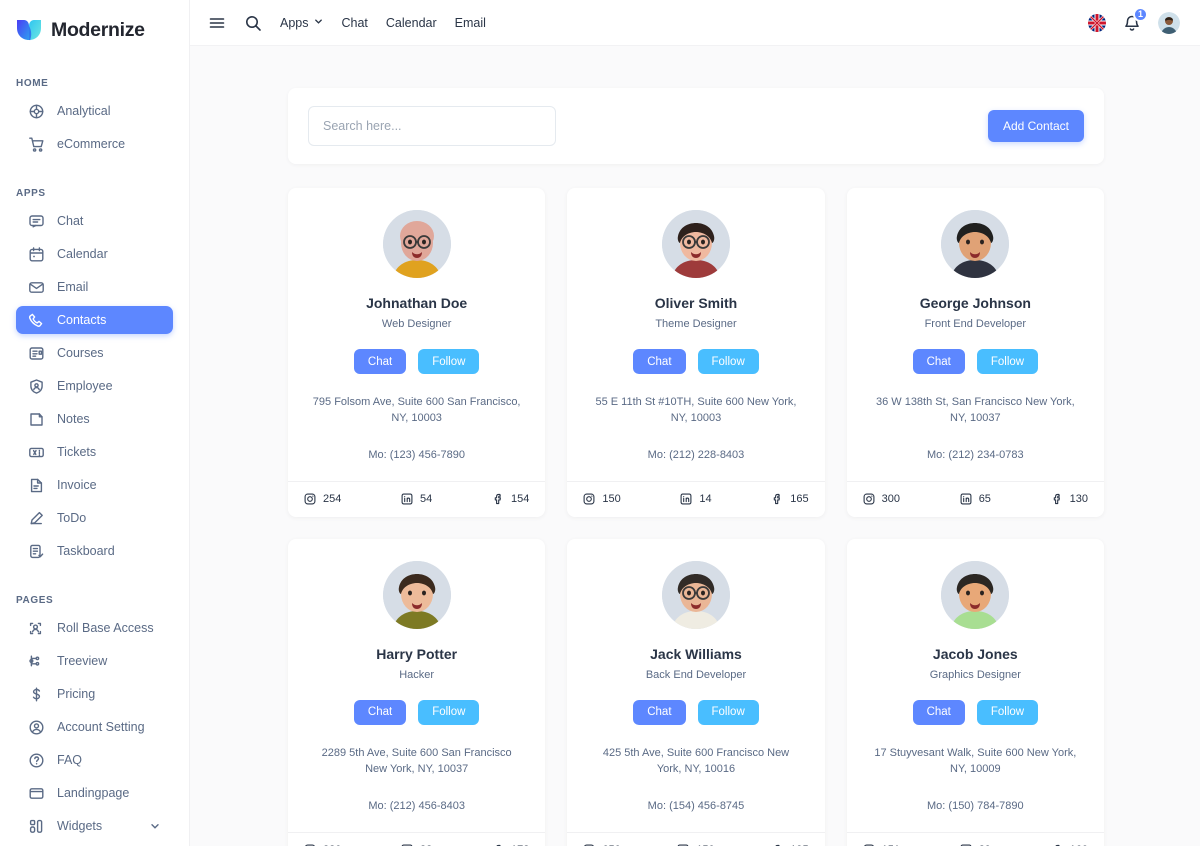  What do you see at coordinates (80, 353) in the screenshot?
I see `sidebar-item-label: Courses` at bounding box center [80, 353].